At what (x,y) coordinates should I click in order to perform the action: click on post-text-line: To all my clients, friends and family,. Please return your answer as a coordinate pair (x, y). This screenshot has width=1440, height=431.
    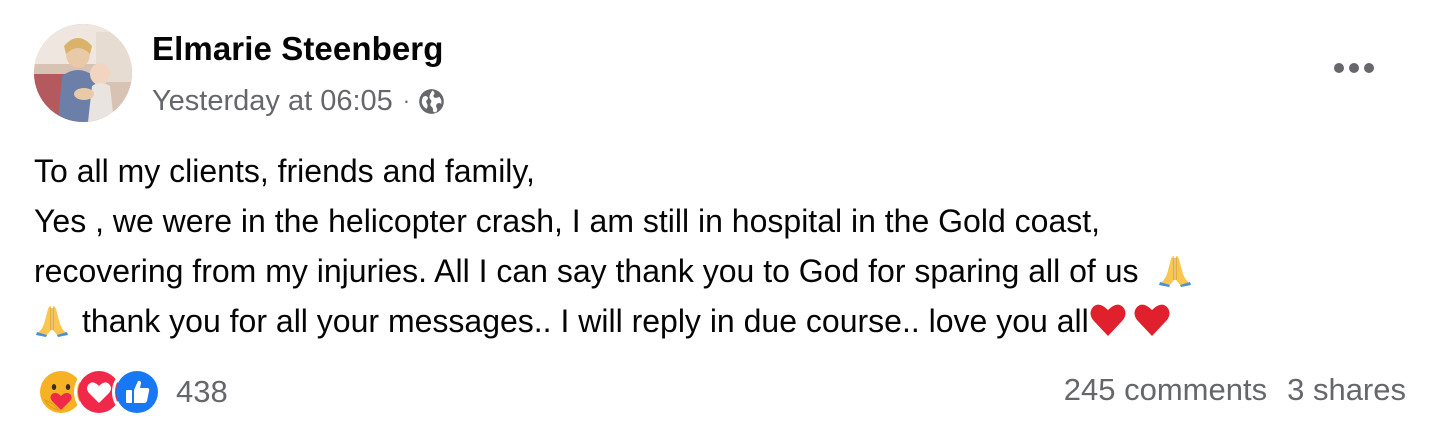
    Looking at the image, I should click on (284, 171).